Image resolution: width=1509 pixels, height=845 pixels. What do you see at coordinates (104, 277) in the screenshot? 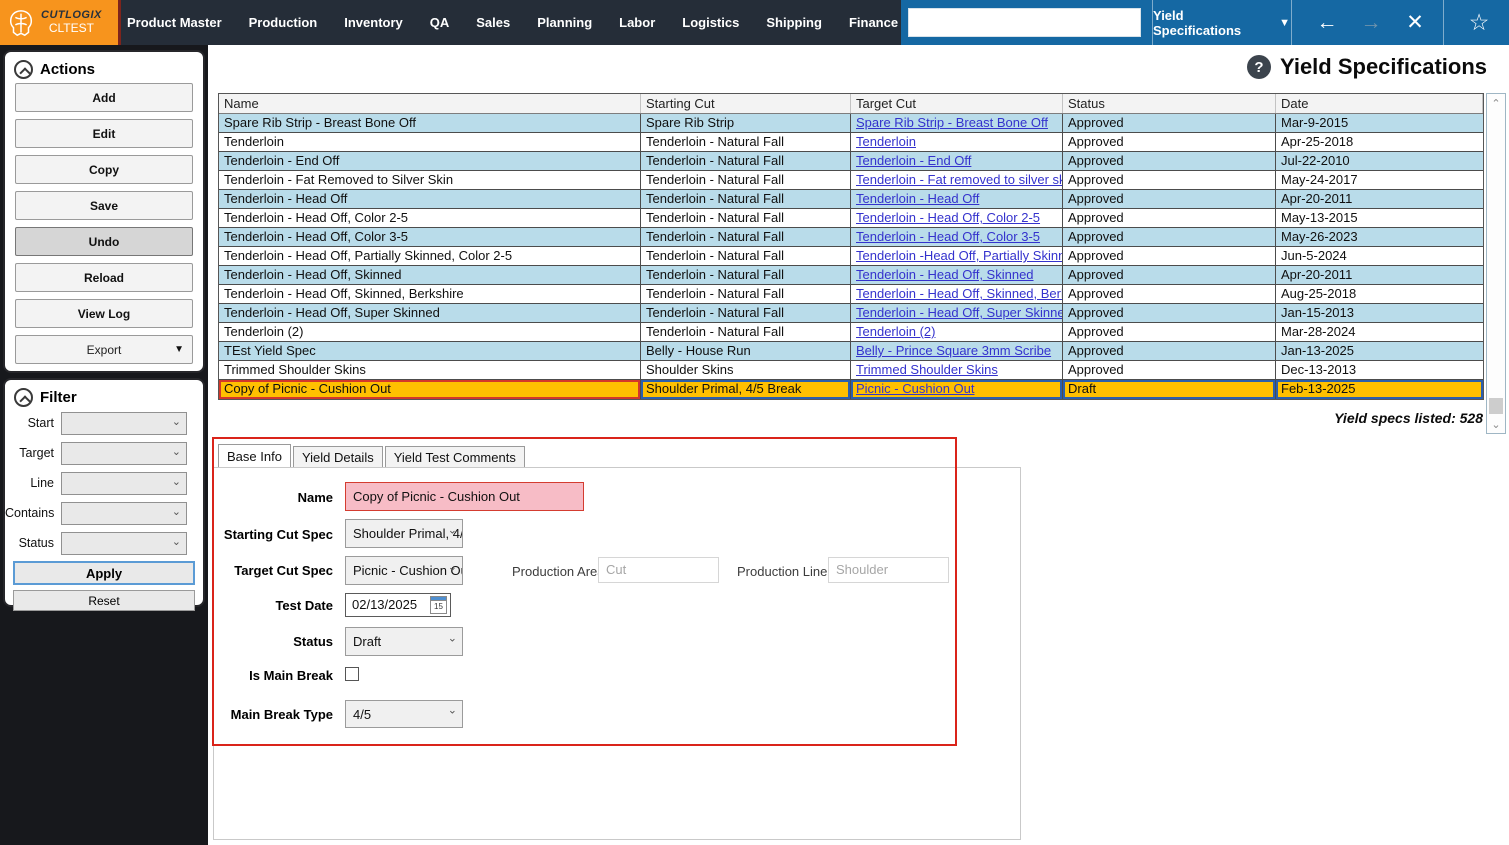
I see `reload-button: Reload` at bounding box center [104, 277].